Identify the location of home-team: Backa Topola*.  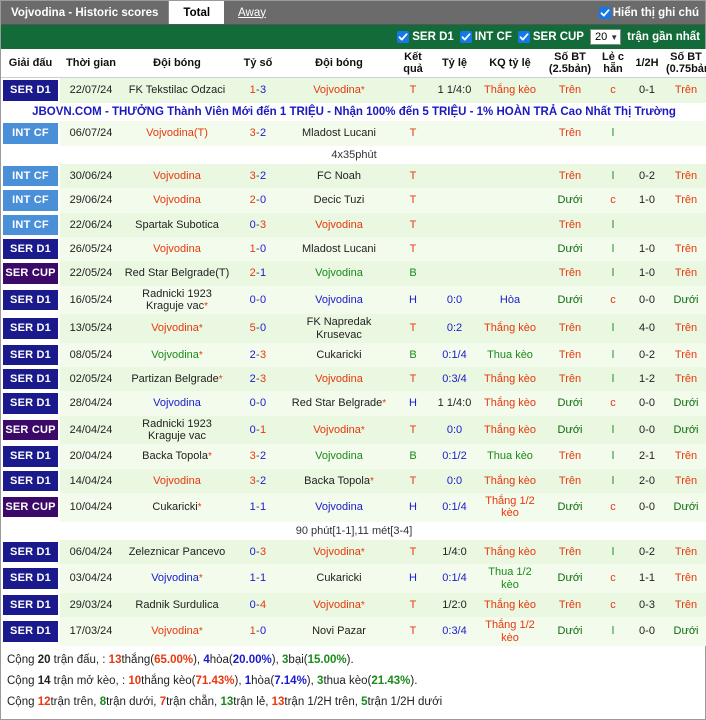
(177, 456).